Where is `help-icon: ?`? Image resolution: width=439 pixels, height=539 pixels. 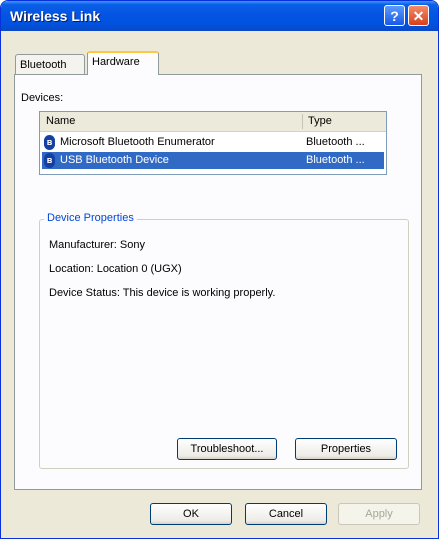 help-icon: ? is located at coordinates (394, 16).